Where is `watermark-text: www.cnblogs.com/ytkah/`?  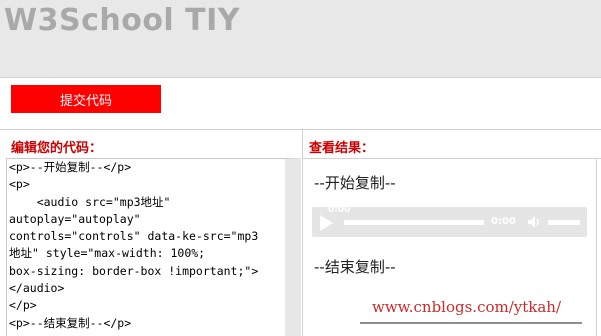
watermark-text: www.cnblogs.com/ytkah/ is located at coordinates (467, 307).